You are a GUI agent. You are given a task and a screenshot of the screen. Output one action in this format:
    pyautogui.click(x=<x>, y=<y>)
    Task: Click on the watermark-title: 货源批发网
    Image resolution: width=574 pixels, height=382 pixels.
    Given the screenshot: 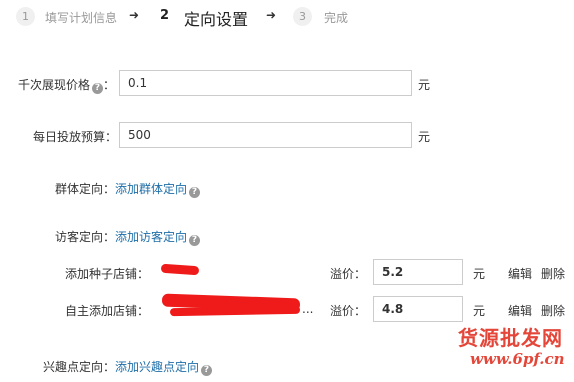 What is the action you would take?
    pyautogui.click(x=510, y=338)
    